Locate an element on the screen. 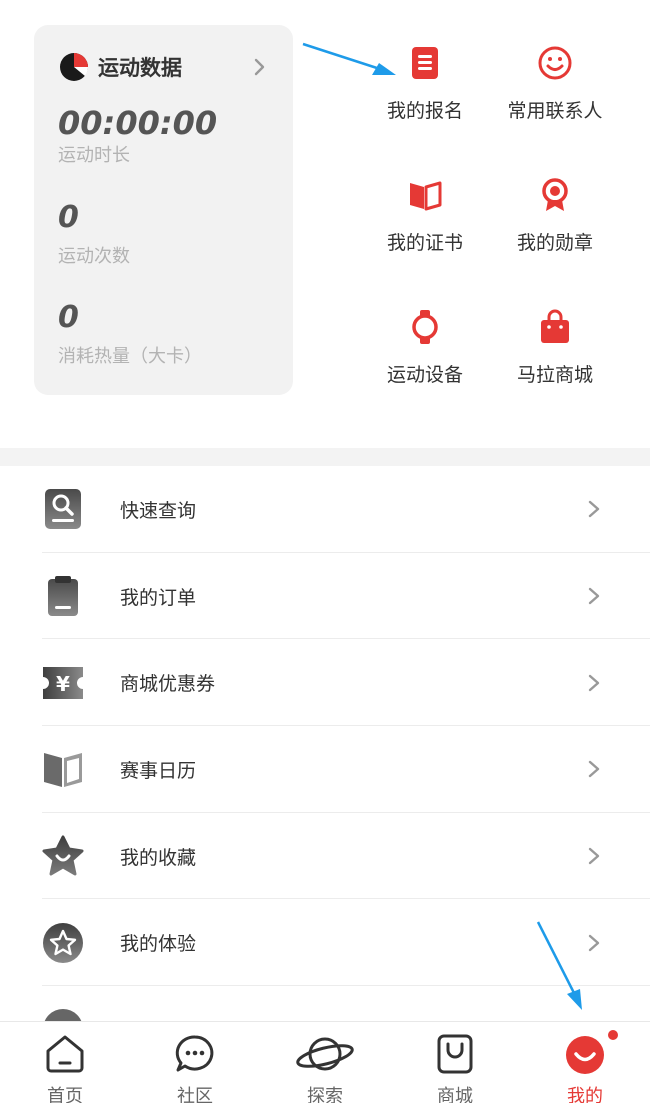 The image size is (650, 1103). search-card-icon is located at coordinates (63, 509).